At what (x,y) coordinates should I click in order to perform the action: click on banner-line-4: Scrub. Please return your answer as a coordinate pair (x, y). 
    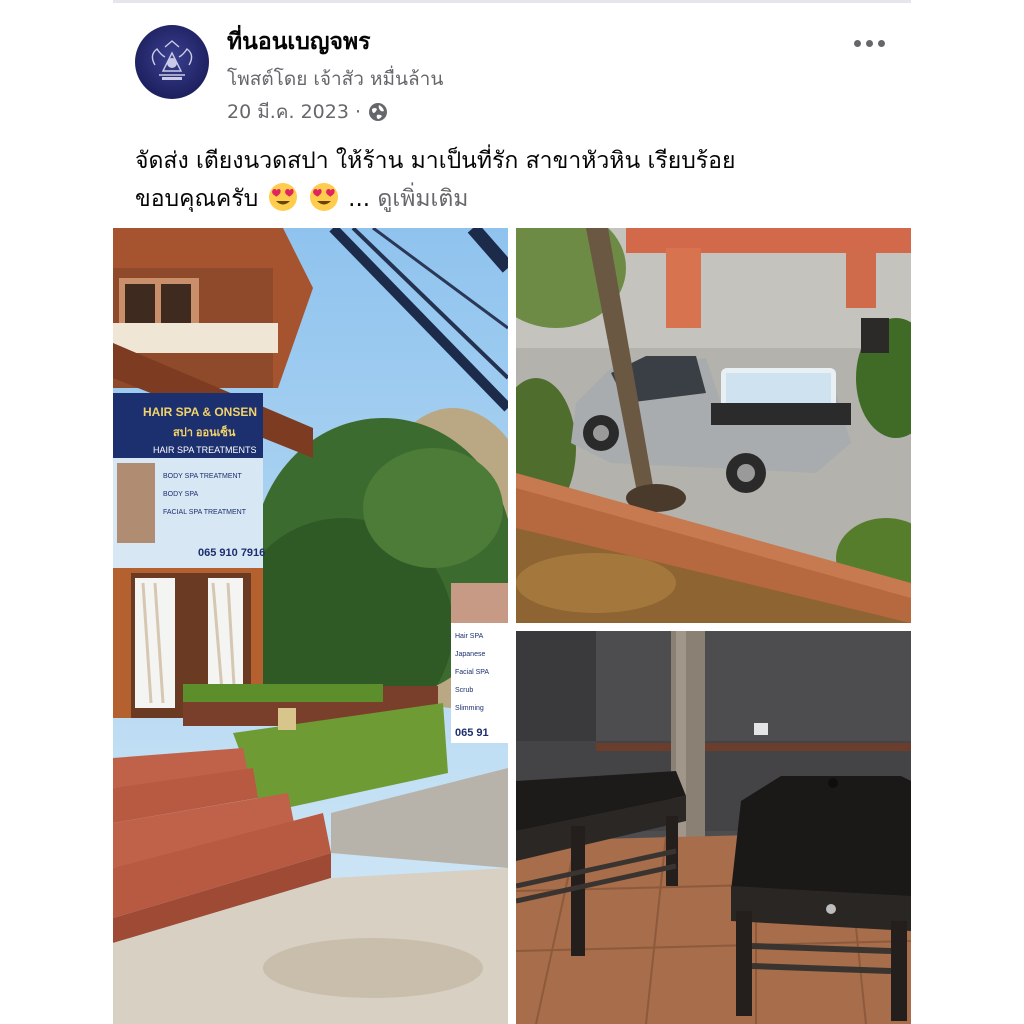
    Looking at the image, I should click on (464, 690).